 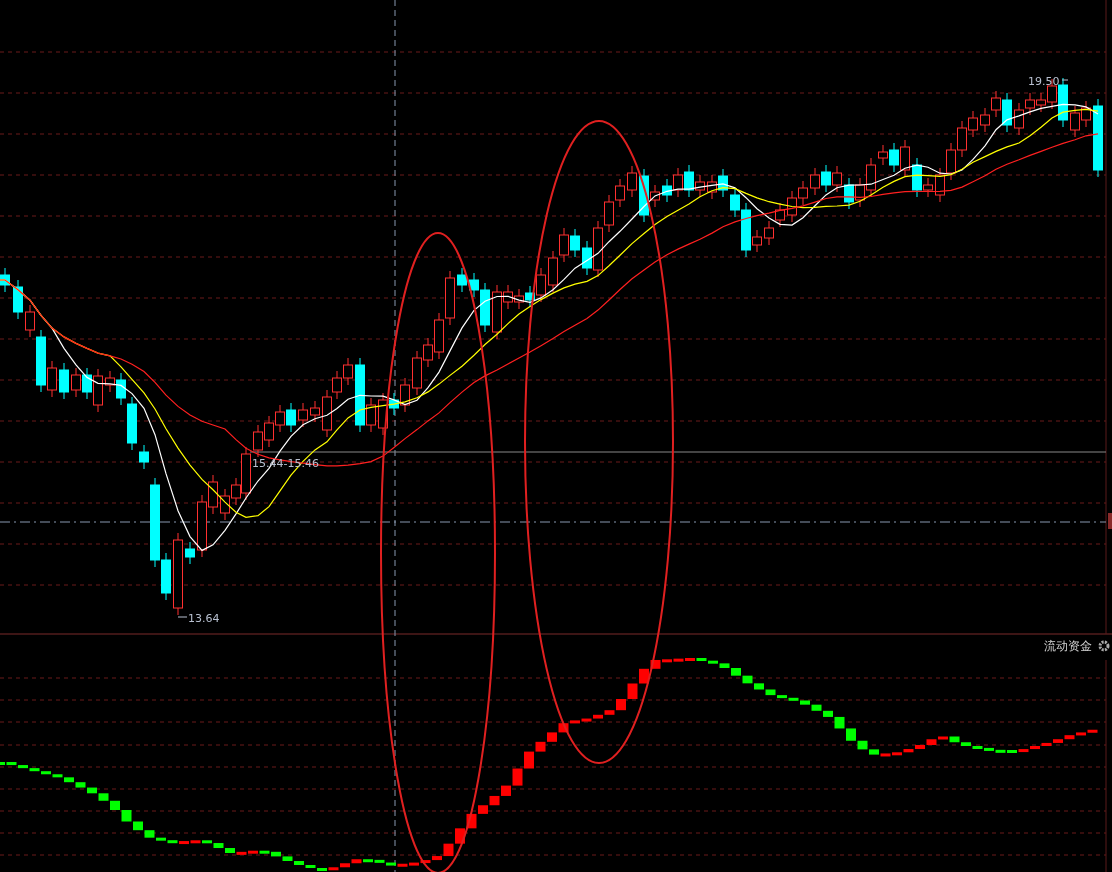 I want to click on low-price-label: 13.64, so click(x=204, y=618).